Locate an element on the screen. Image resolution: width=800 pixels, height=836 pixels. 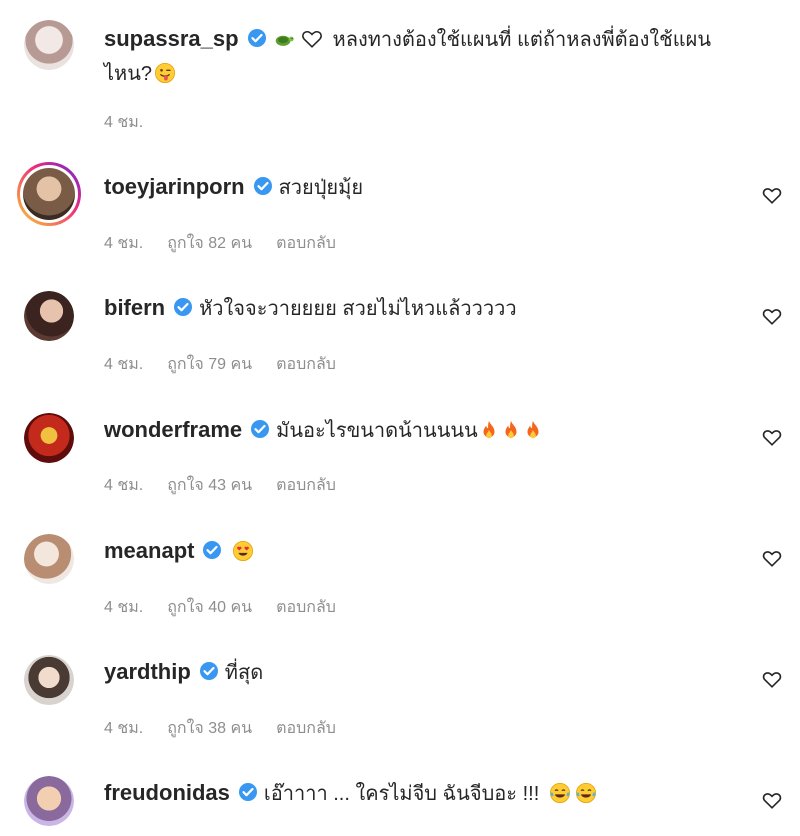
avatar-story-ring is located at coordinates (49, 194).